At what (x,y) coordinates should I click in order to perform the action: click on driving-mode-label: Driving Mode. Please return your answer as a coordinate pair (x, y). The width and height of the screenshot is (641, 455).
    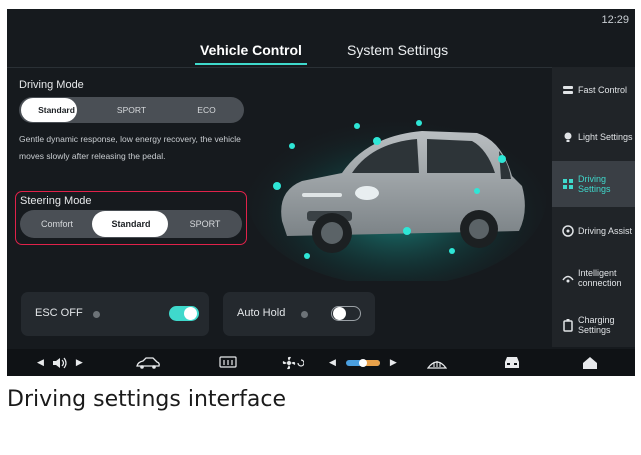
    Looking at the image, I should click on (51, 85).